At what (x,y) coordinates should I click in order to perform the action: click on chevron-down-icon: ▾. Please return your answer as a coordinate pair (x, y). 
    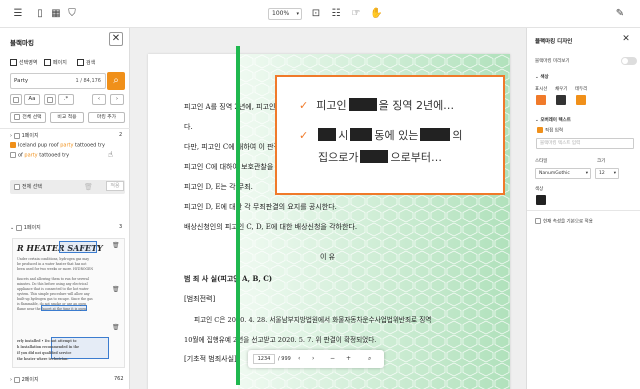
    Looking at the image, I should click on (297, 14).